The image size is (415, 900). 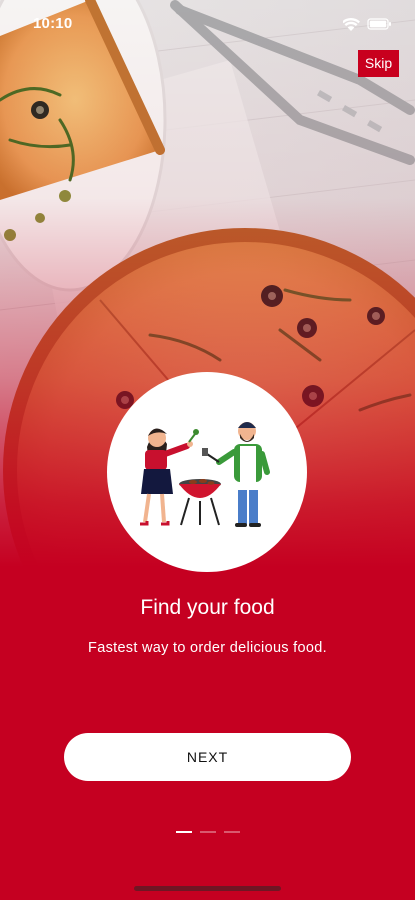 What do you see at coordinates (184, 832) in the screenshot?
I see `page-dot-active` at bounding box center [184, 832].